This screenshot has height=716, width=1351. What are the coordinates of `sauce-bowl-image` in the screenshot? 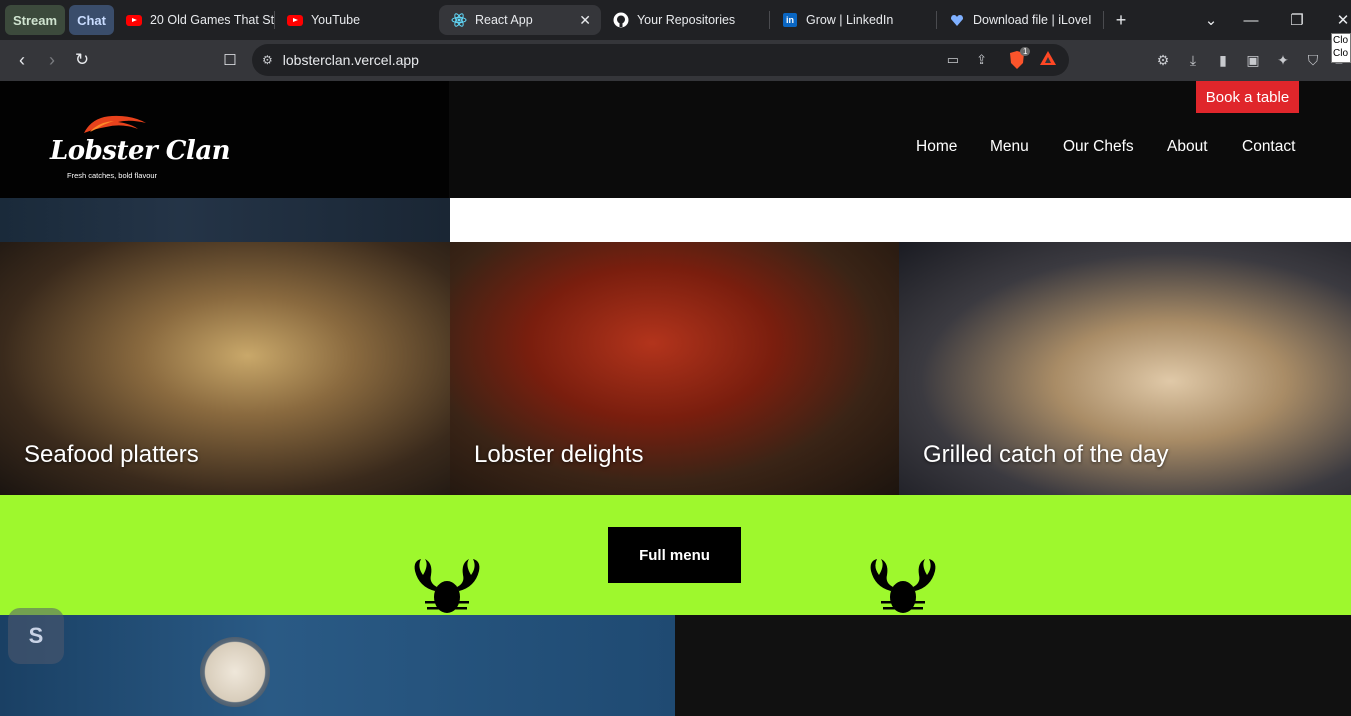 It's located at (235, 672).